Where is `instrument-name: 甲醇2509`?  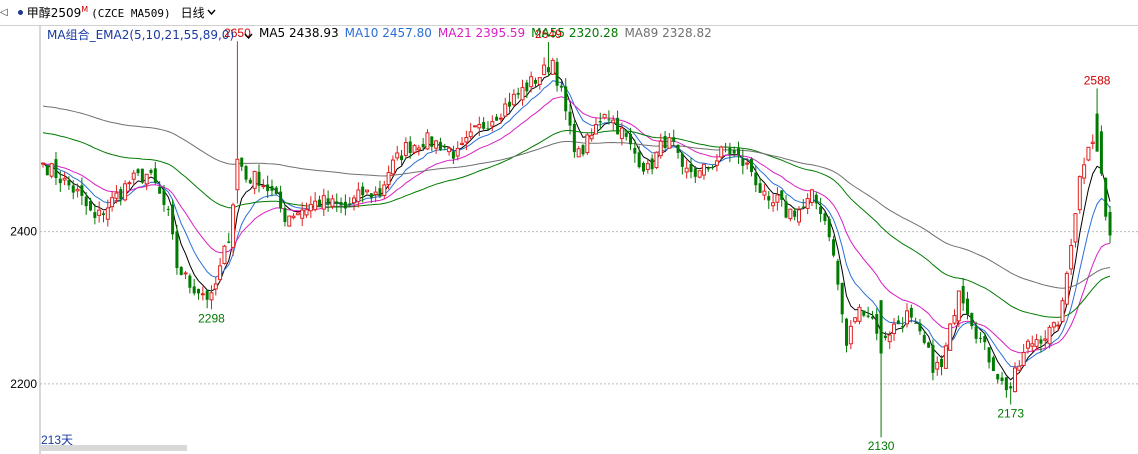 instrument-name: 甲醇2509 is located at coordinates (54, 13).